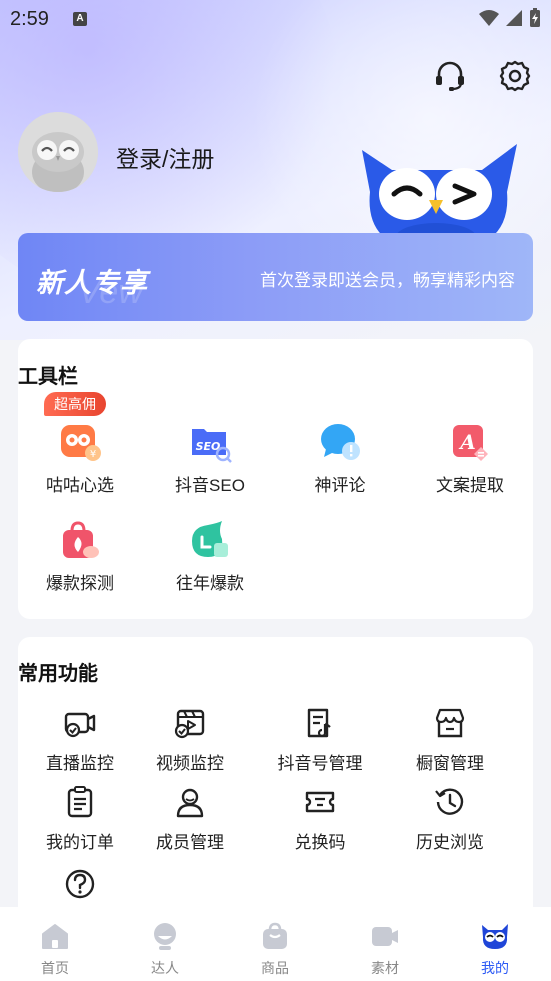 Image resolution: width=551 pixels, height=981 pixels. I want to click on avatar, so click(58, 152).